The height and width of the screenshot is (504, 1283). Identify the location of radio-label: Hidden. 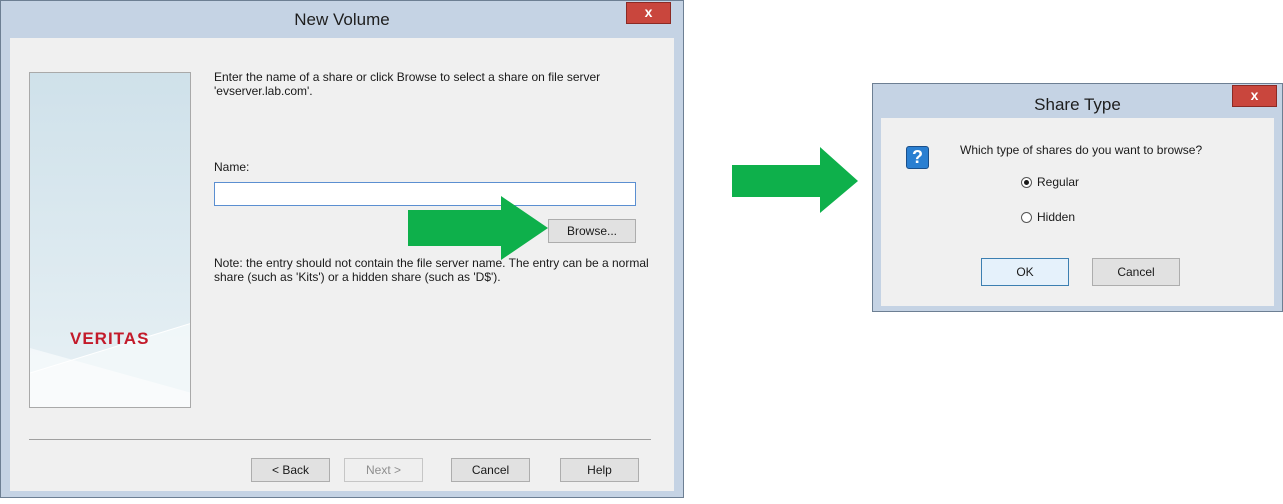
(1056, 217).